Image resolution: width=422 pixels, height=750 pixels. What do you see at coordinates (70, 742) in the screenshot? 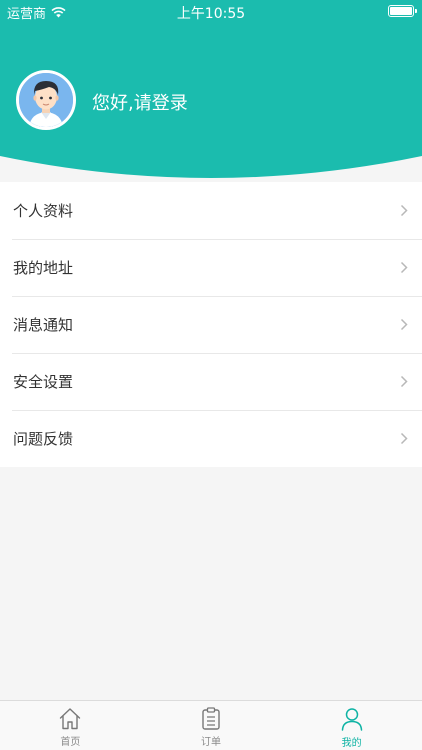
I see `tab-label: 首页` at bounding box center [70, 742].